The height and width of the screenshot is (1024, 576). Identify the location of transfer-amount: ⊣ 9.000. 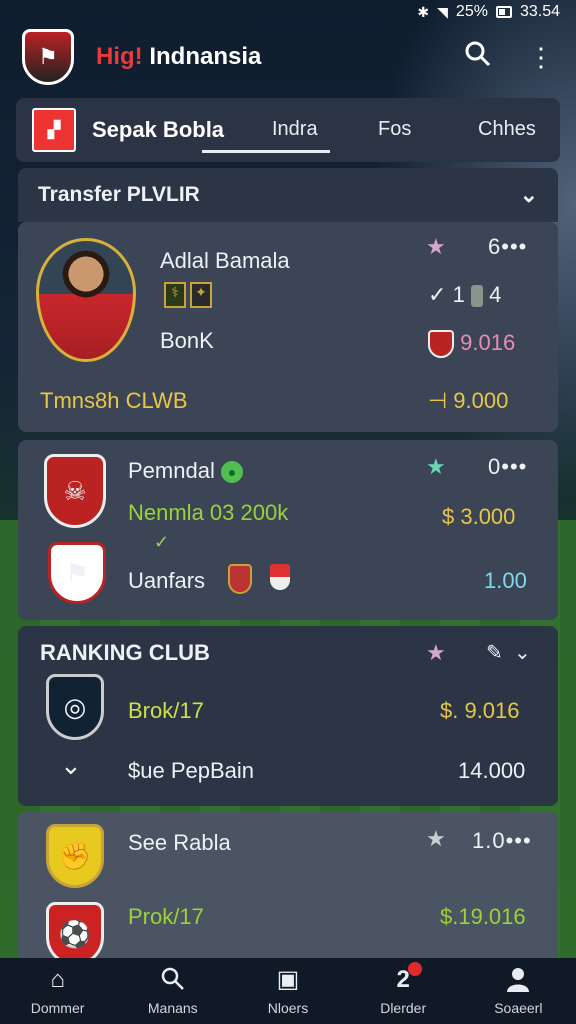
(468, 401).